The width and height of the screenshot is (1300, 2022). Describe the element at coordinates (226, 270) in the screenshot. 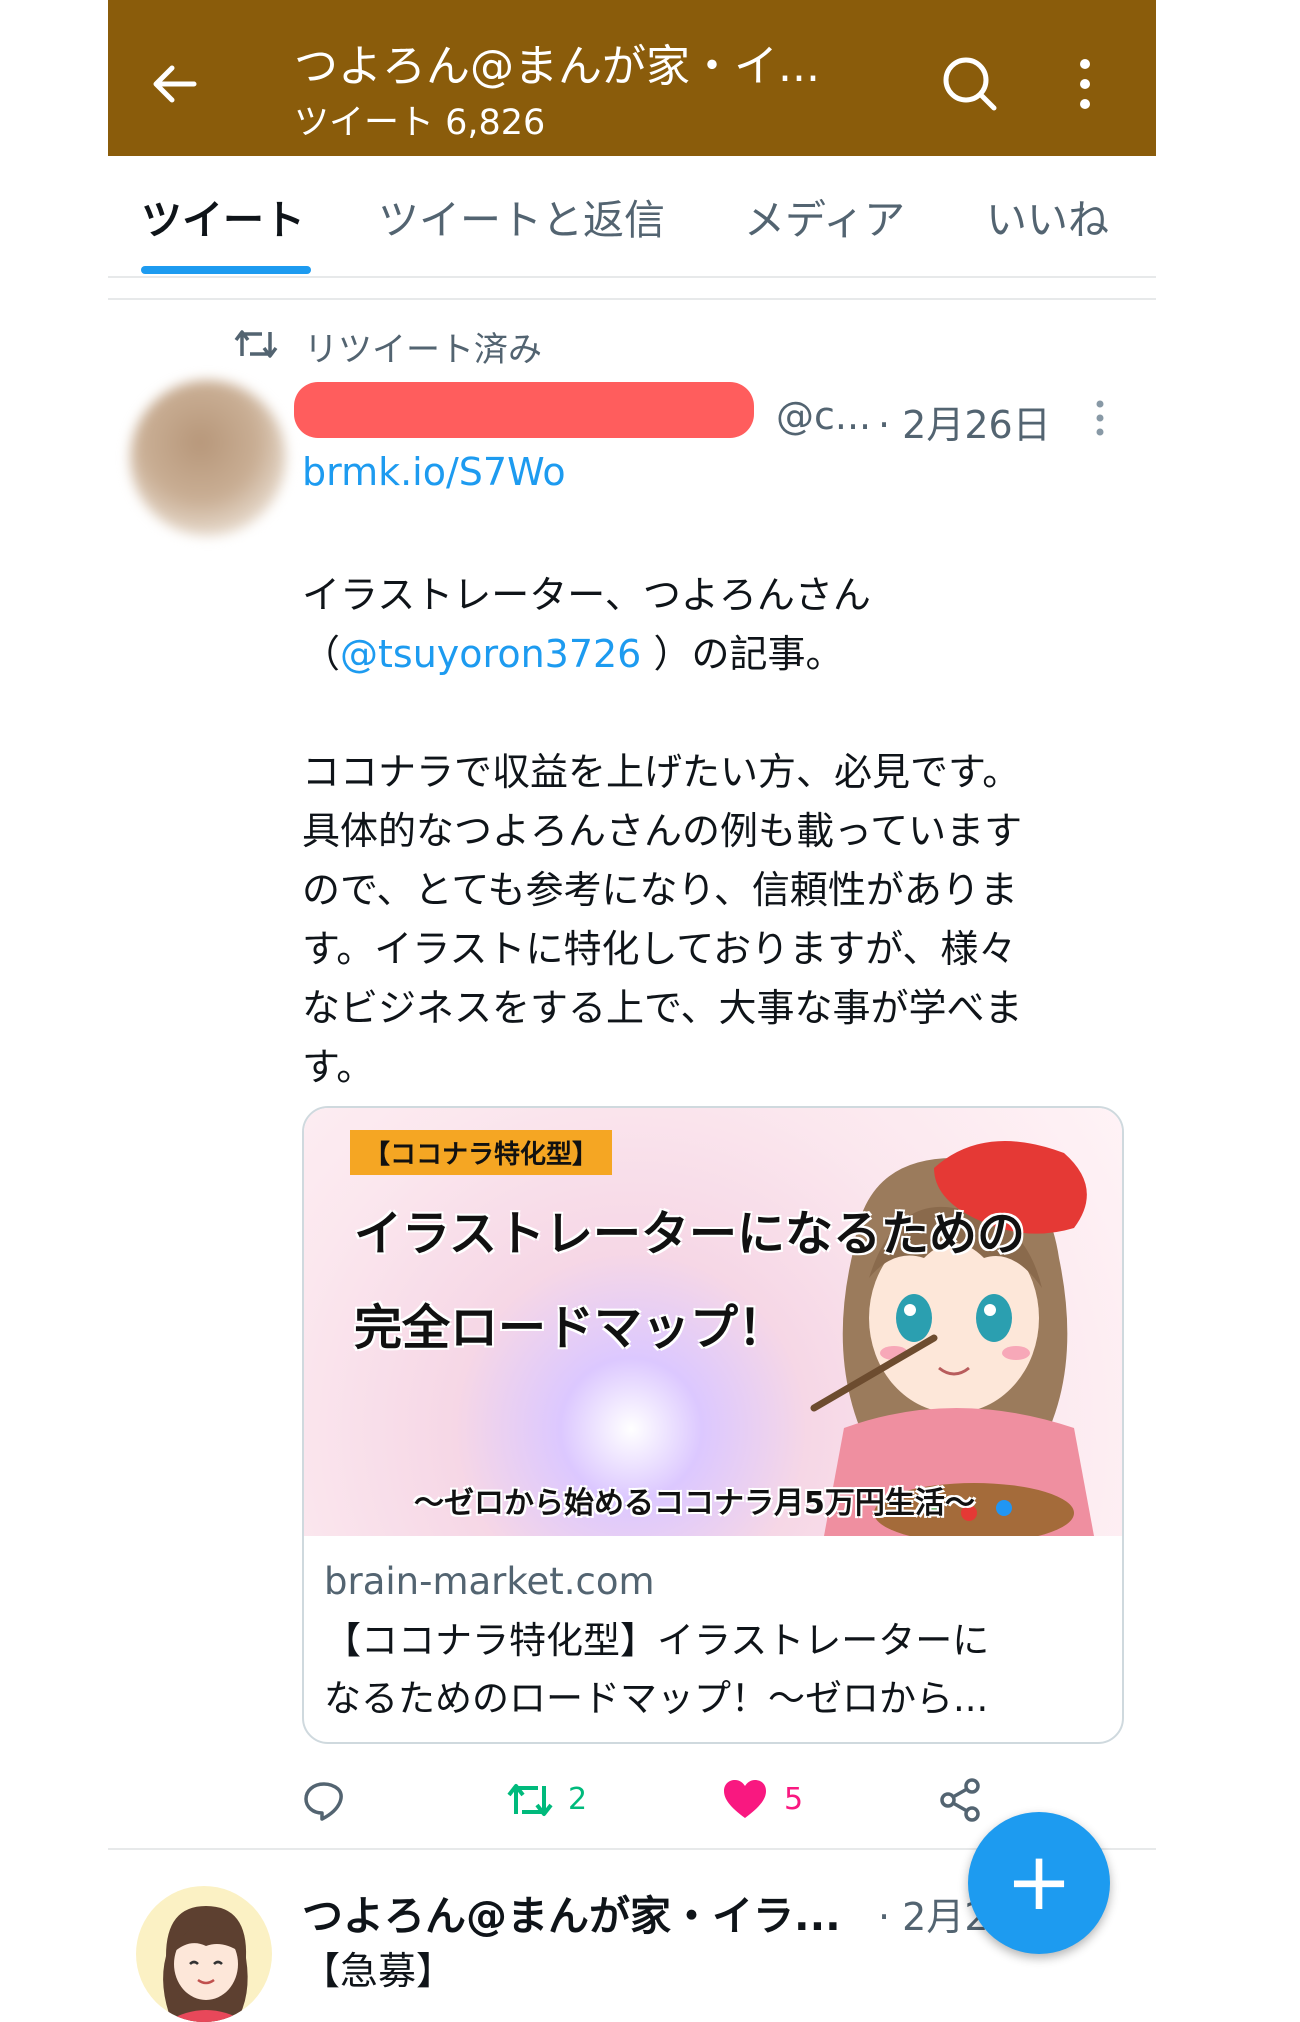

I see `active-tab-indicator` at that location.